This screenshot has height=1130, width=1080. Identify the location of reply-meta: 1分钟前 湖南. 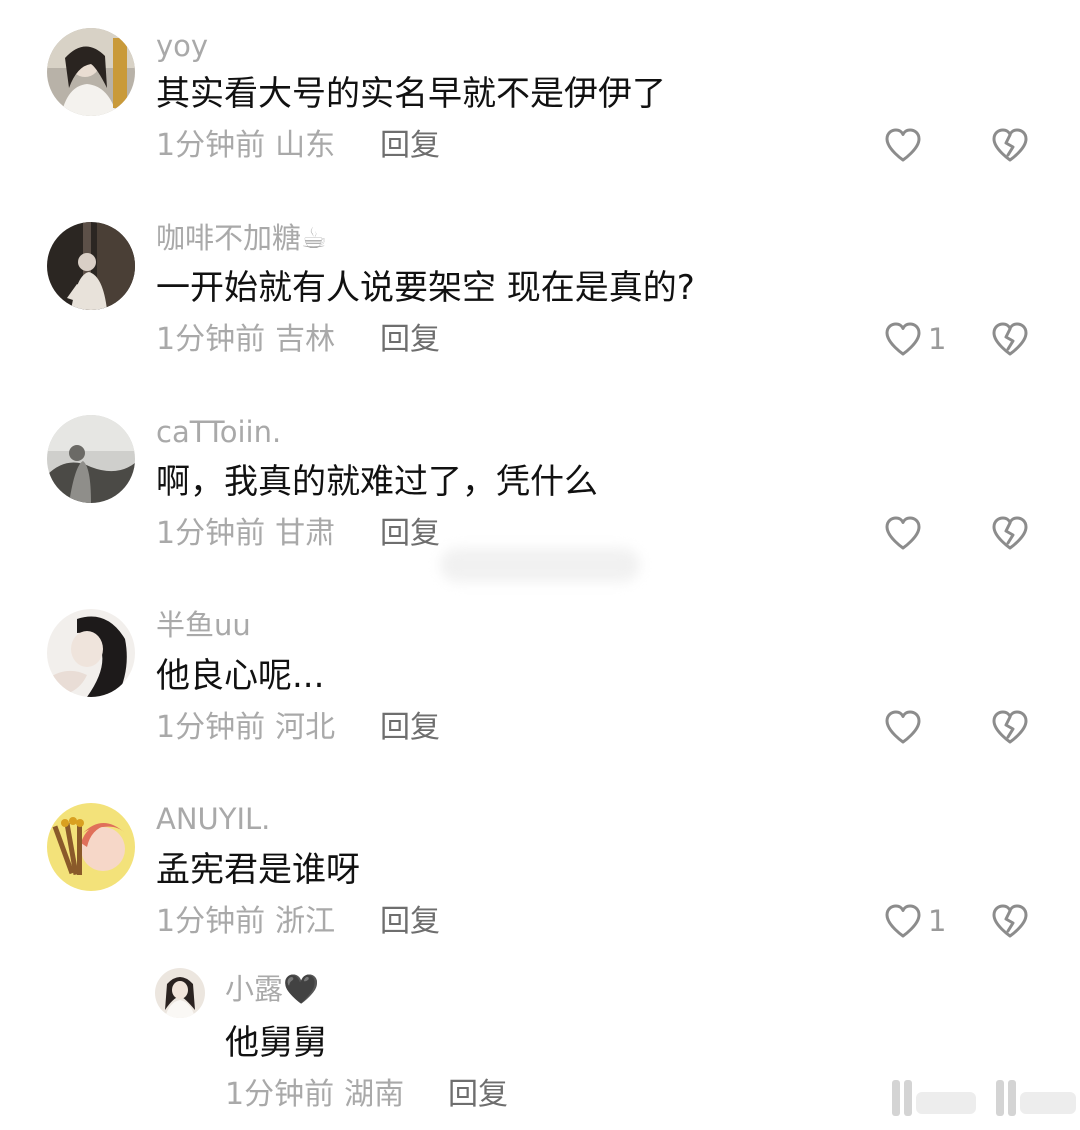
(314, 1095).